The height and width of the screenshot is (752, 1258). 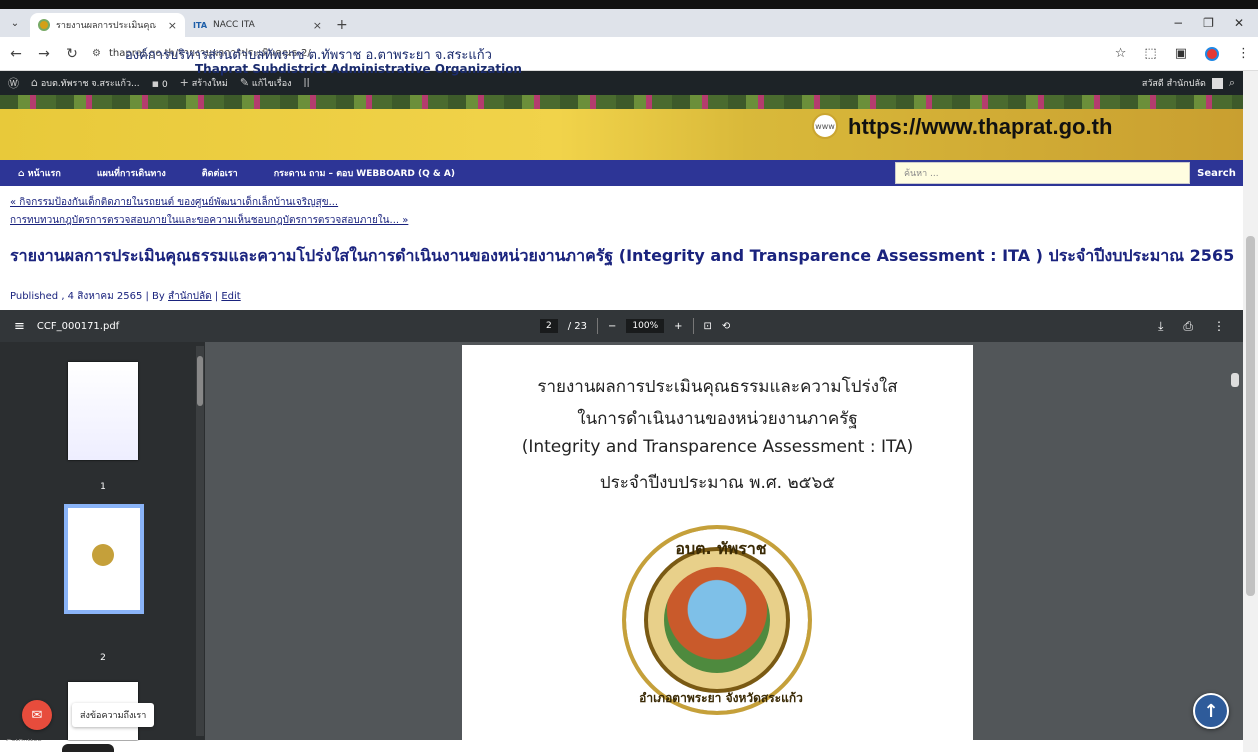 I want to click on published-date: Published , 4 สิงหาคม 2565 | By, so click(x=87, y=296).